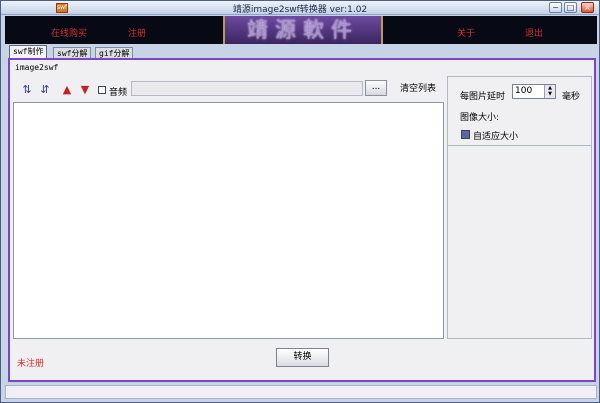 The image size is (600, 403). What do you see at coordinates (465, 134) in the screenshot?
I see `autosize-checkbox` at bounding box center [465, 134].